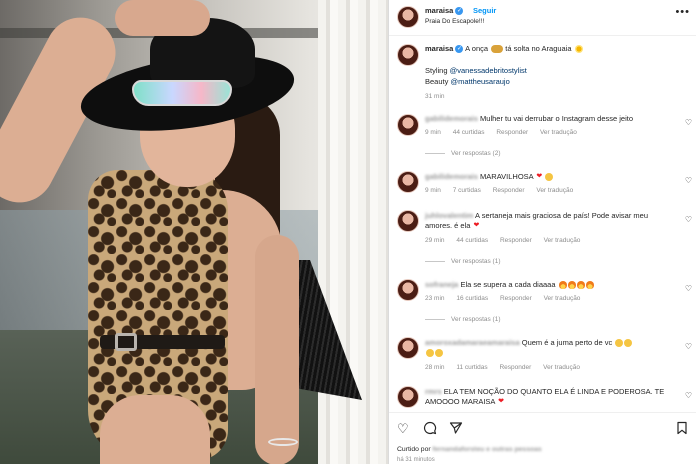 The width and height of the screenshot is (696, 464). Describe the element at coordinates (488, 70) in the screenshot. I see `styling-handle-link: @vanessadebritostylist` at that location.